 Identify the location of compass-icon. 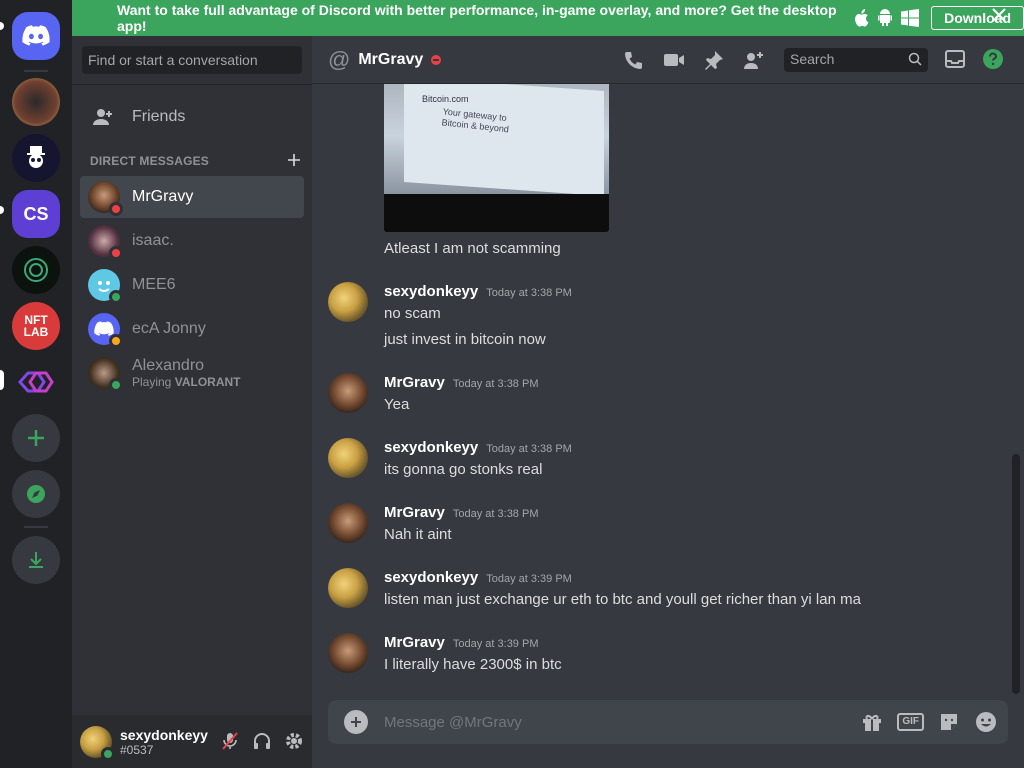
(36, 494).